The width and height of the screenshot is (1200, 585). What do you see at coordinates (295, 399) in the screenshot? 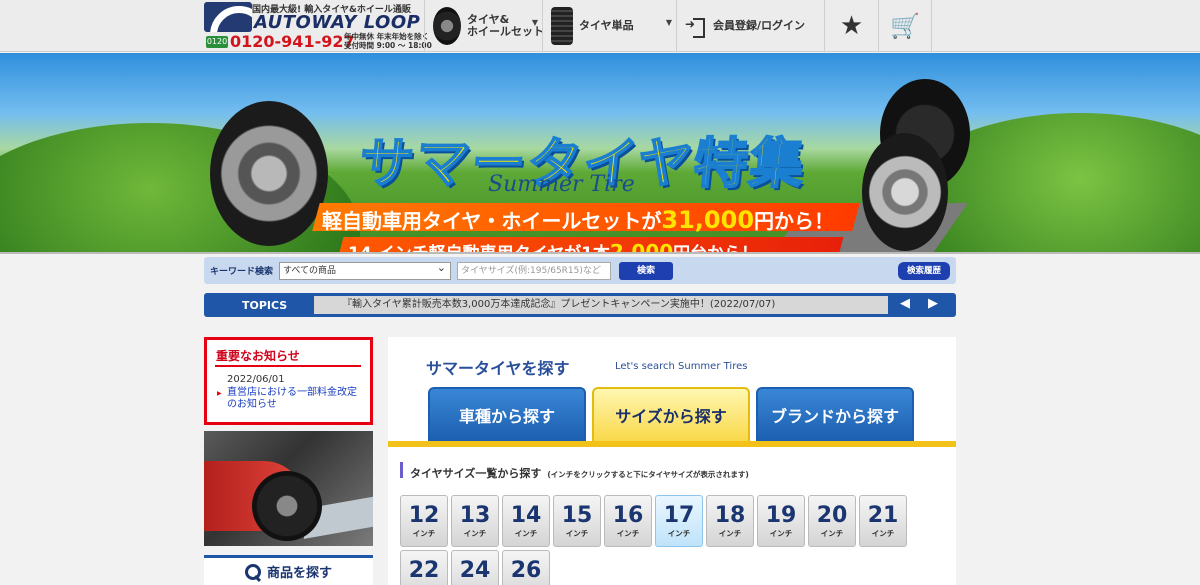
I see `notice-link: 直営店における一部料金改定のお知らせ` at bounding box center [295, 399].